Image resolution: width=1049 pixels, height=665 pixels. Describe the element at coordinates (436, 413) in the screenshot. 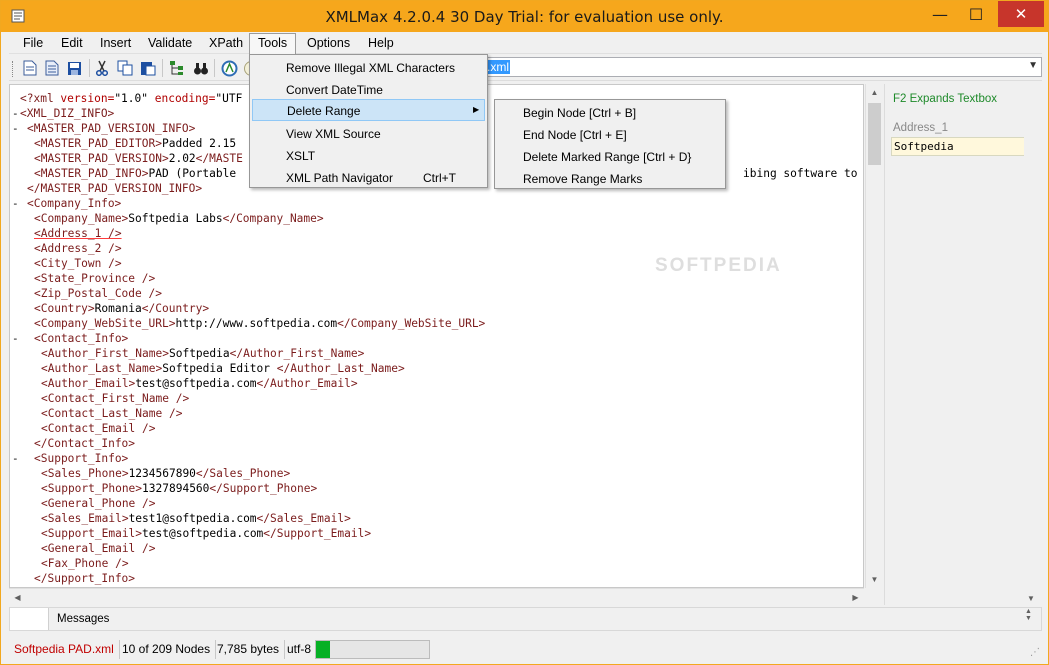

I see `code-line: <Contact_Last_Name />` at that location.